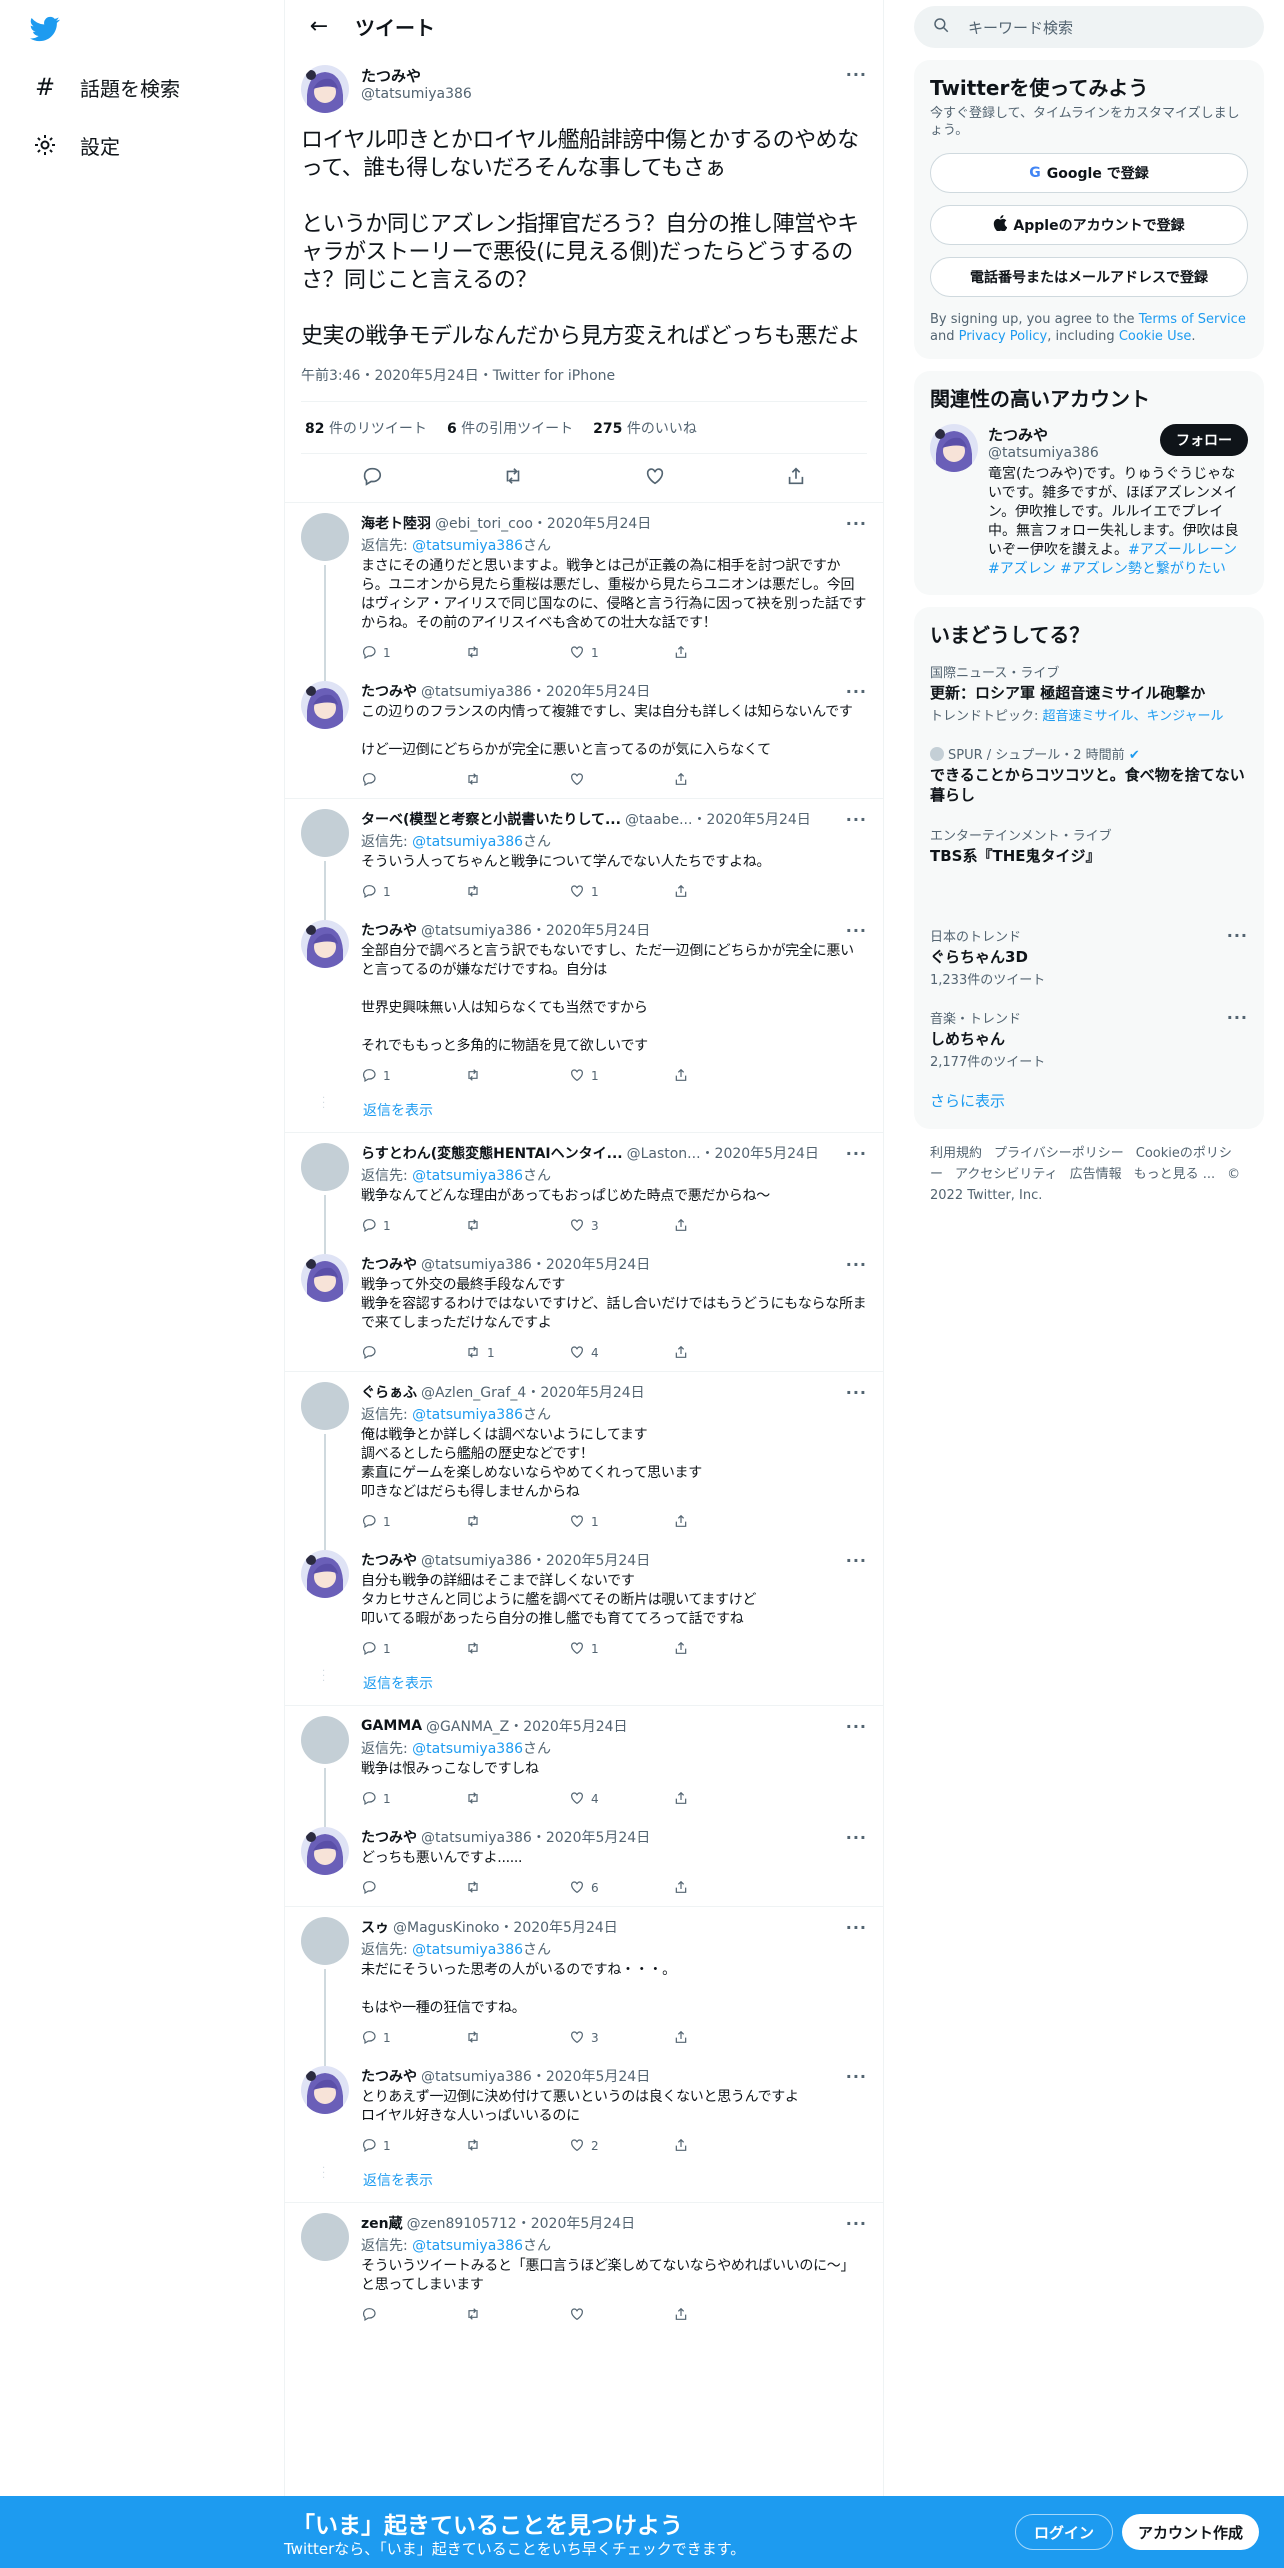 The width and height of the screenshot is (1284, 2568). I want to click on apple-signup-button: Appleのアカウントで登録, so click(1089, 225).